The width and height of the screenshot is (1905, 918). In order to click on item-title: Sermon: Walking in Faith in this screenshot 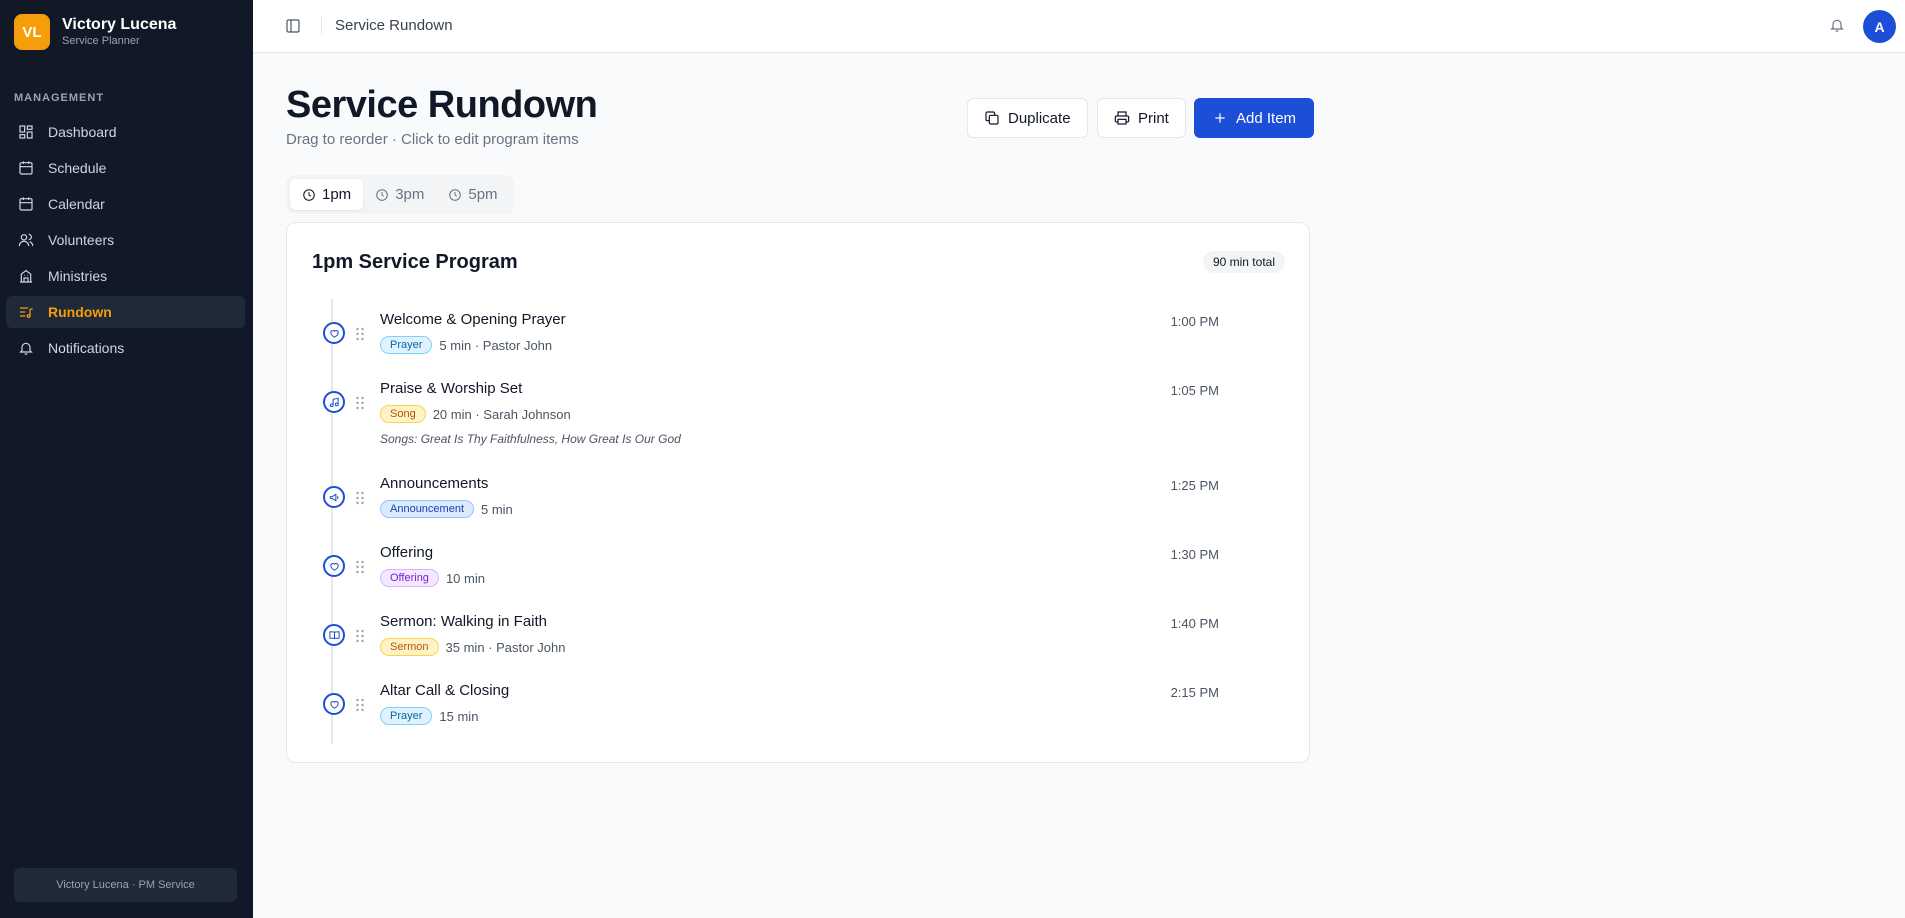, I will do `click(464, 621)`.